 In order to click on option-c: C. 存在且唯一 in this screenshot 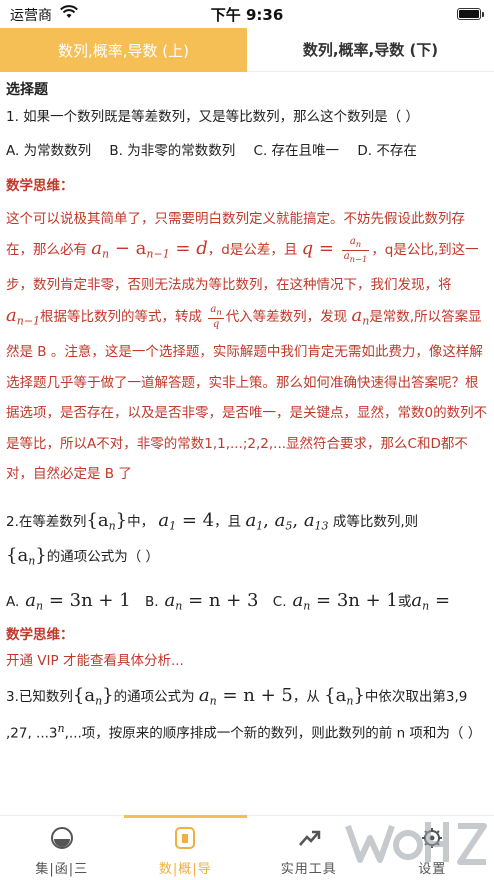, I will do `click(297, 151)`.